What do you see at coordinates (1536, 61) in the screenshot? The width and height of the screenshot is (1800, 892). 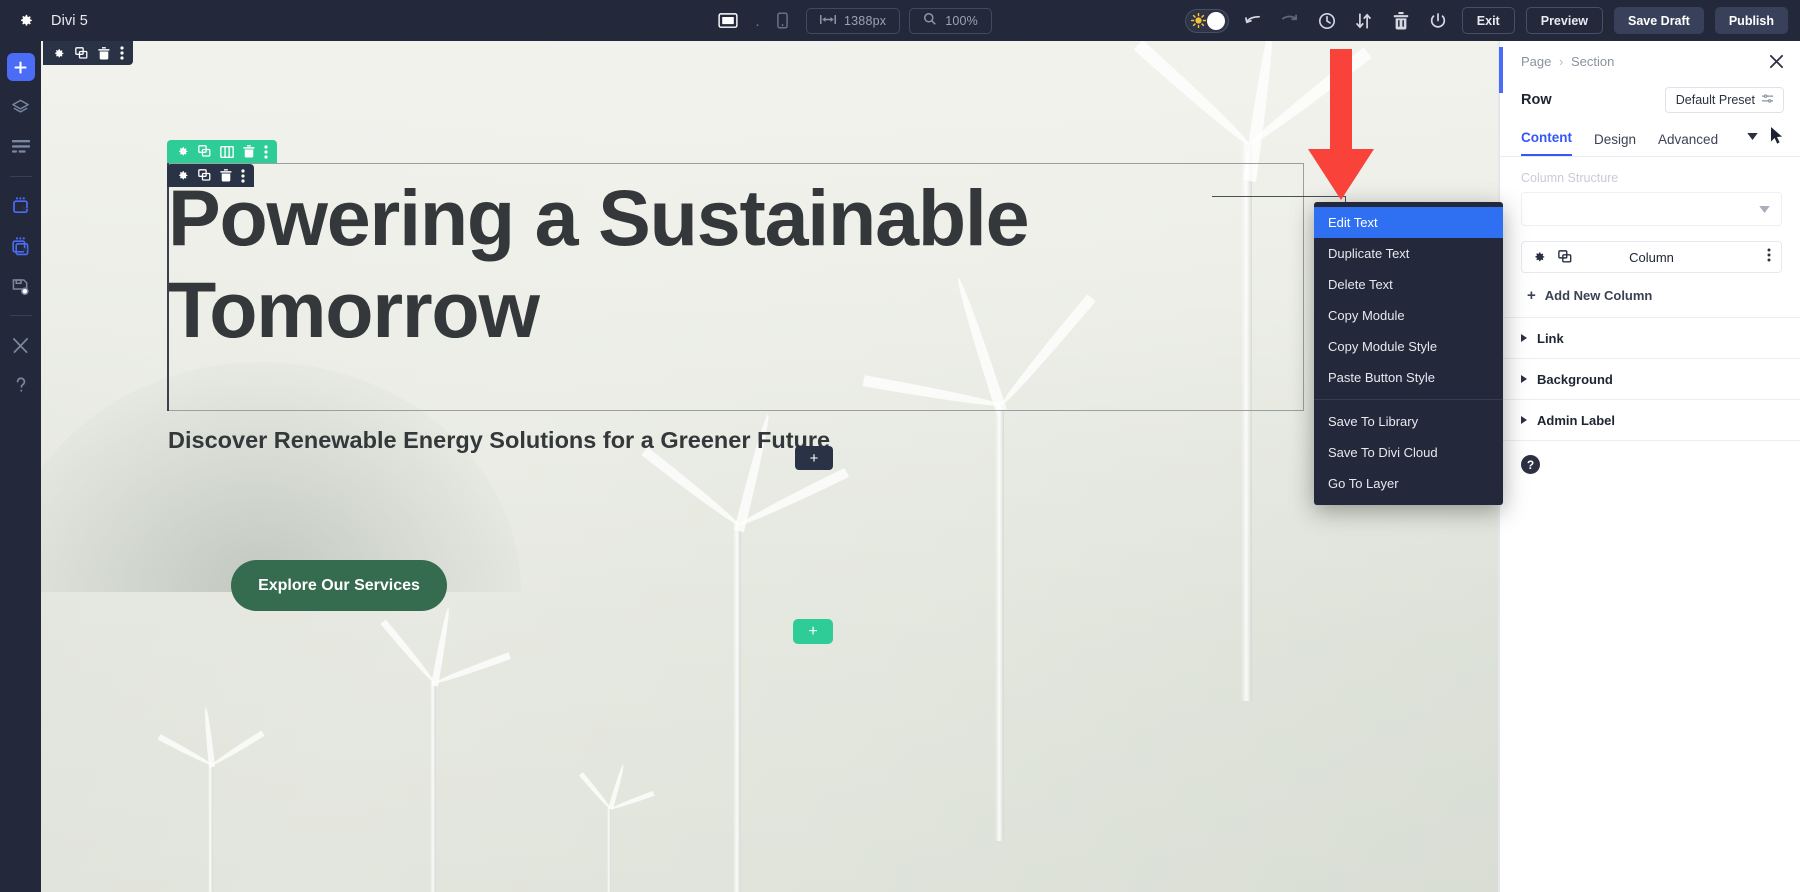 I see `breadcrumb-page: Page` at bounding box center [1536, 61].